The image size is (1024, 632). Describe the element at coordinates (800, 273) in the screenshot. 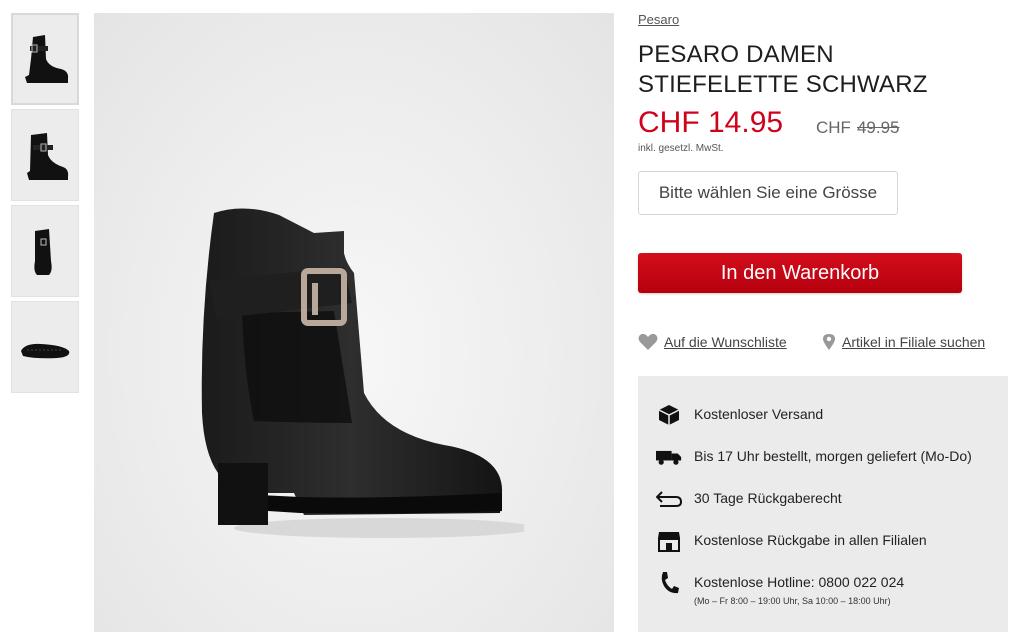

I see `add-to-cart-button: In den Warenkorb` at that location.